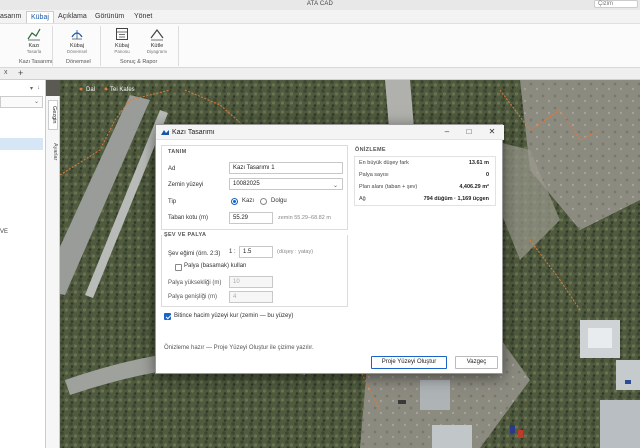 Image resolution: width=640 pixels, height=448 pixels. Describe the element at coordinates (36, 62) in the screenshot. I see `ribbon-group-excavation: Kazı Tasarımı` at that location.